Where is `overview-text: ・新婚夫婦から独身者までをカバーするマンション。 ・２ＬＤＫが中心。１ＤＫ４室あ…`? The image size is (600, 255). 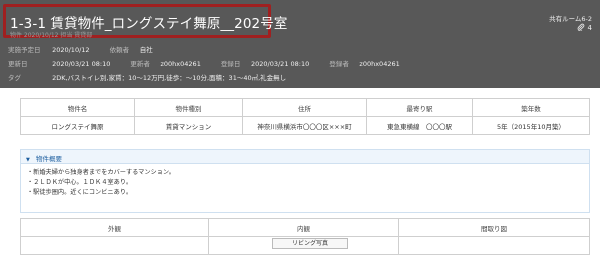 overview-text: ・新婚夫婦から独身者までをカバーするマンション。 ・２ＬＤＫが中心。１ＤＫ４室あ… is located at coordinates (305, 183).